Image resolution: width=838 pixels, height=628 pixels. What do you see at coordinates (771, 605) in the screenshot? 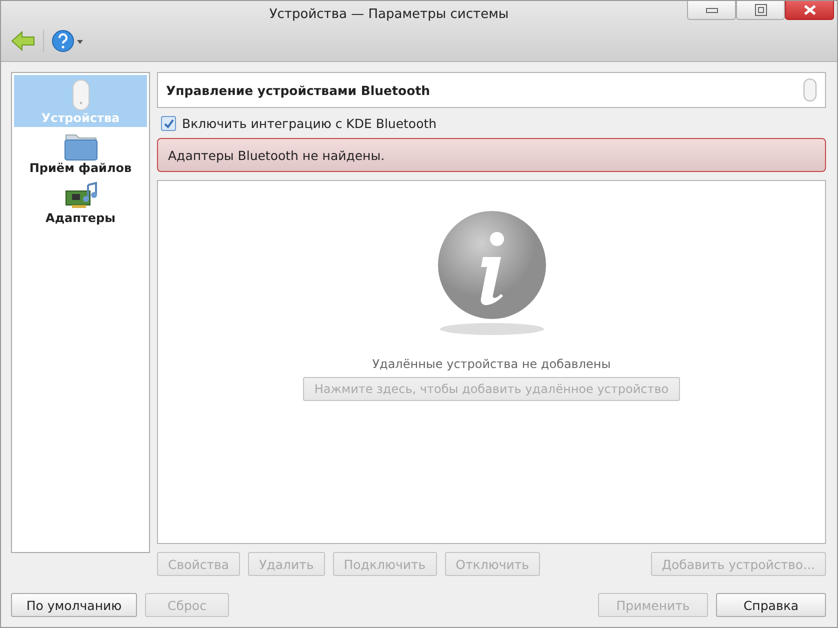
I see `dialog-button: Справка` at bounding box center [771, 605].